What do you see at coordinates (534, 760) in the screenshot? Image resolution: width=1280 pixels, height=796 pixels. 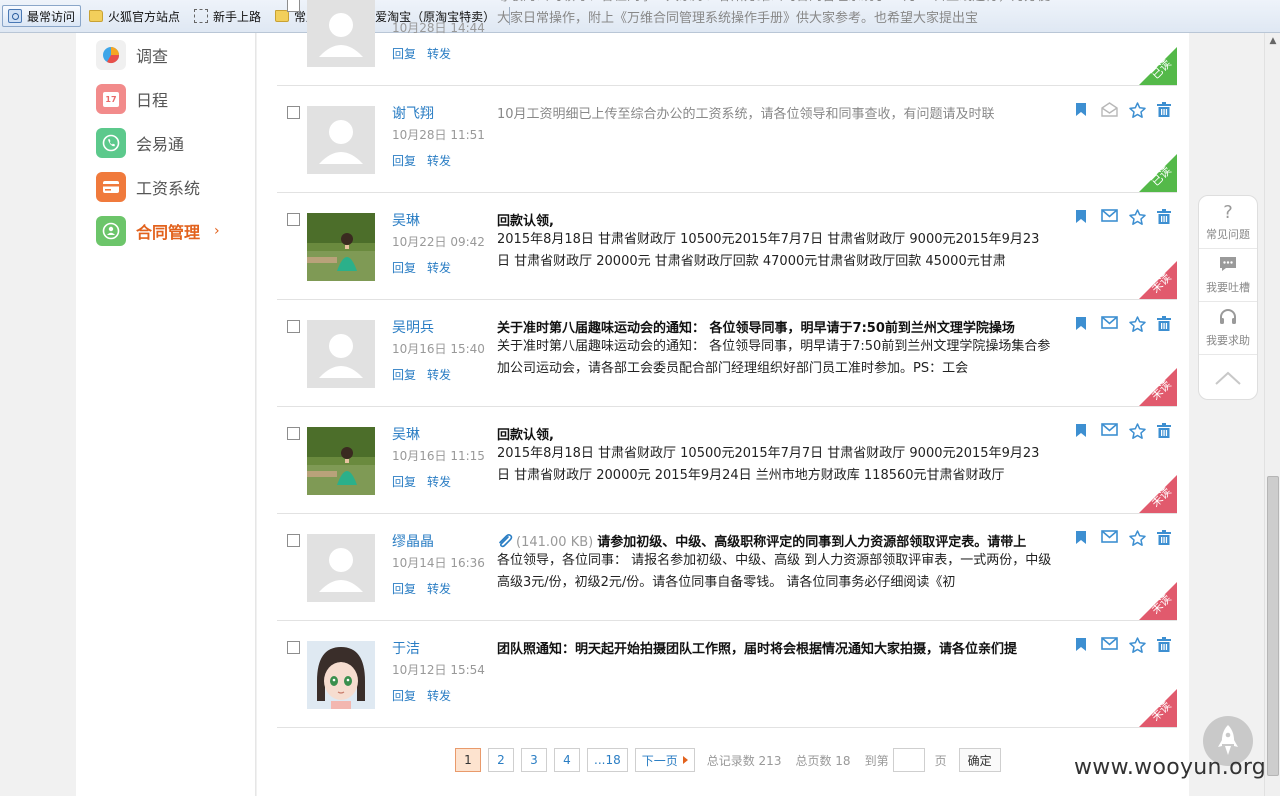 I see `page-button: 3` at bounding box center [534, 760].